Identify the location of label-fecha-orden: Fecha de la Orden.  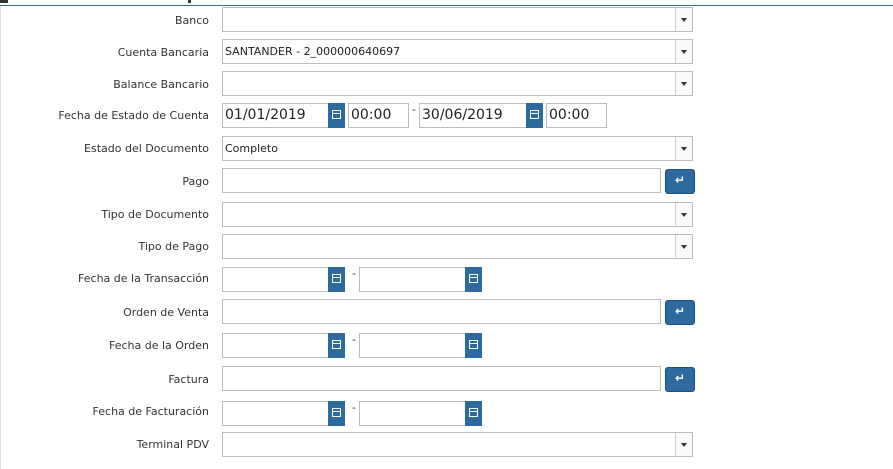
(159, 345).